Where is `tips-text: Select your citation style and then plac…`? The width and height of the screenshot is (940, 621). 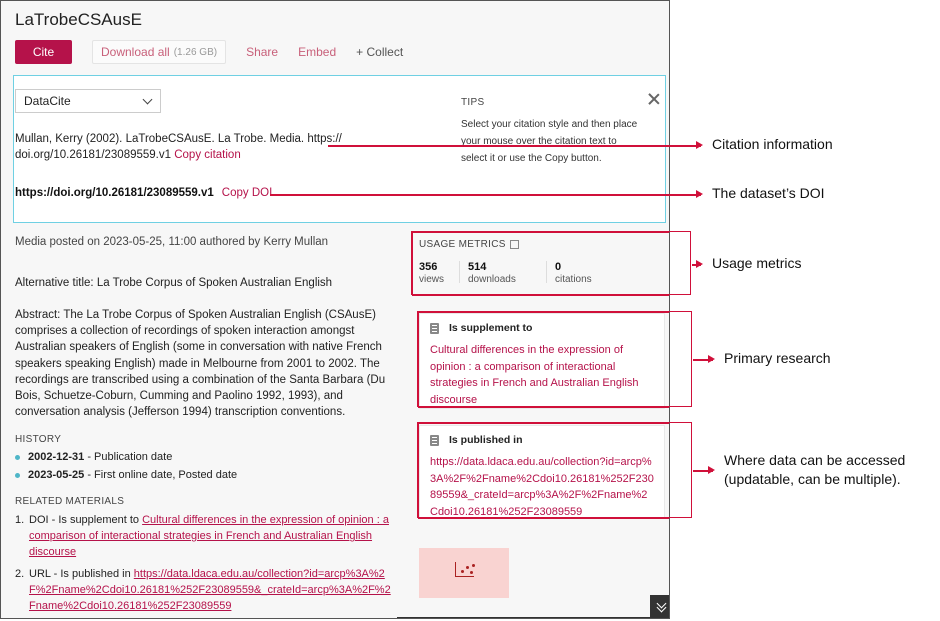
tips-text: Select your citation style and then plac… is located at coordinates (549, 141).